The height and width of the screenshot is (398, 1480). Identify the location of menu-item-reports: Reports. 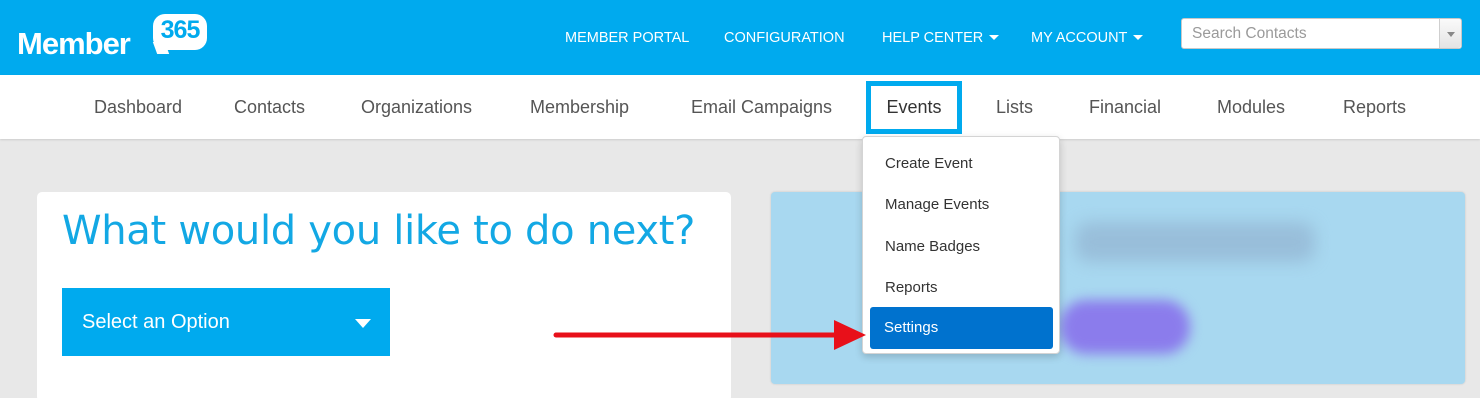
(911, 287).